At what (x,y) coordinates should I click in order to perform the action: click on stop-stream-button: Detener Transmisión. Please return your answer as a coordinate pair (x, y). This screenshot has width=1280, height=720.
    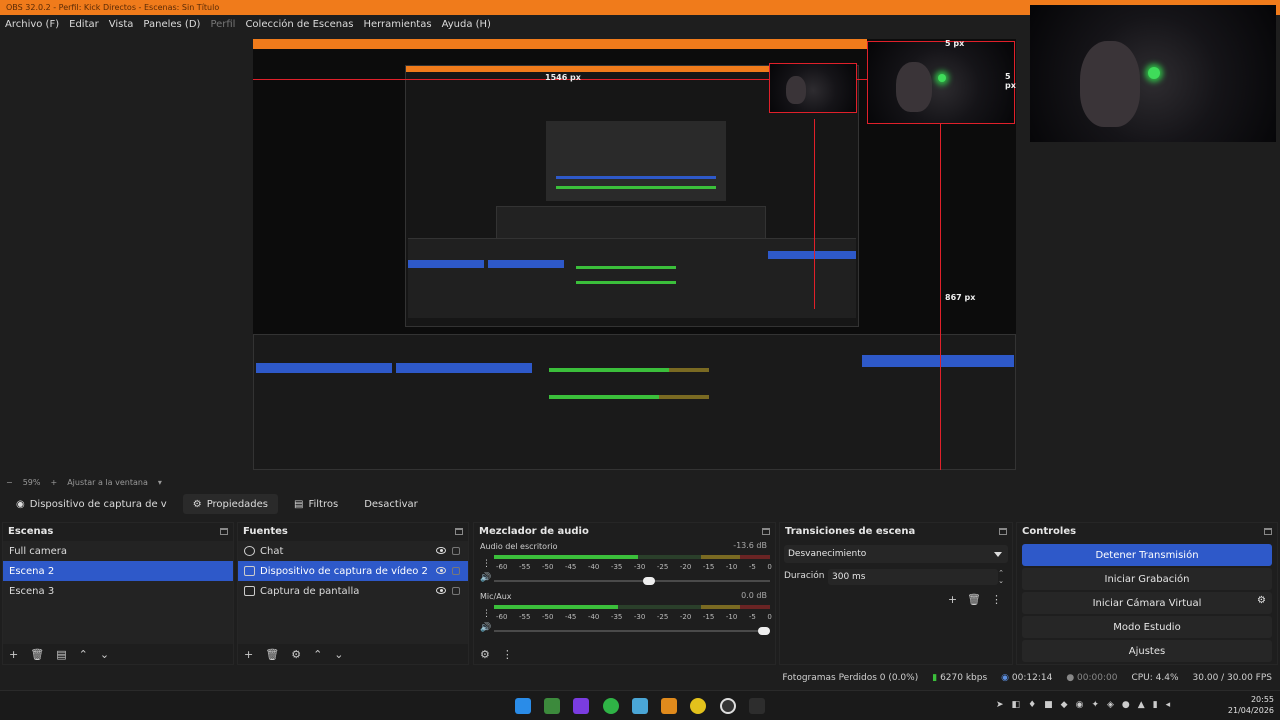
    Looking at the image, I should click on (1147, 555).